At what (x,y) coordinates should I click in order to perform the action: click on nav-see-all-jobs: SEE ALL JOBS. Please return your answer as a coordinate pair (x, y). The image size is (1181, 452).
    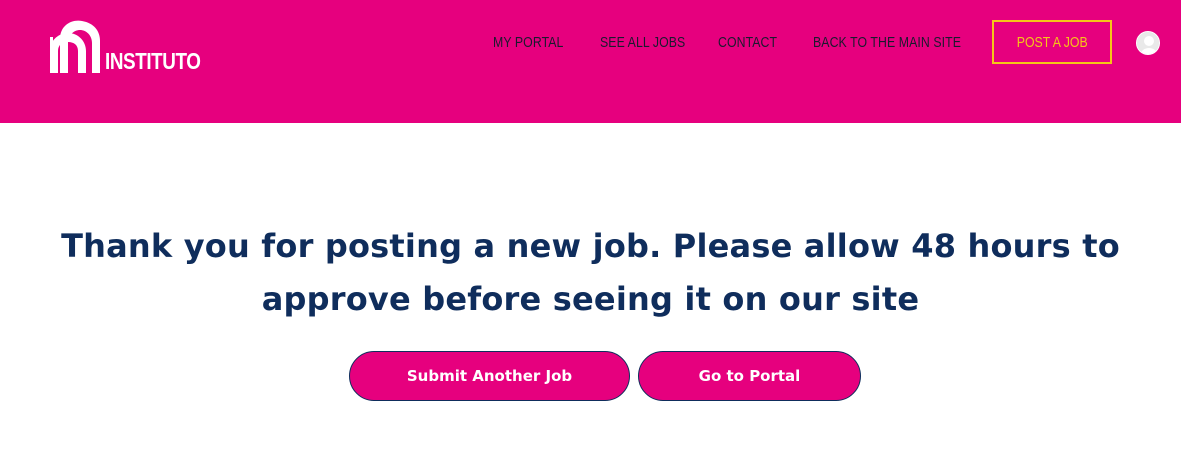
    Looking at the image, I should click on (642, 42).